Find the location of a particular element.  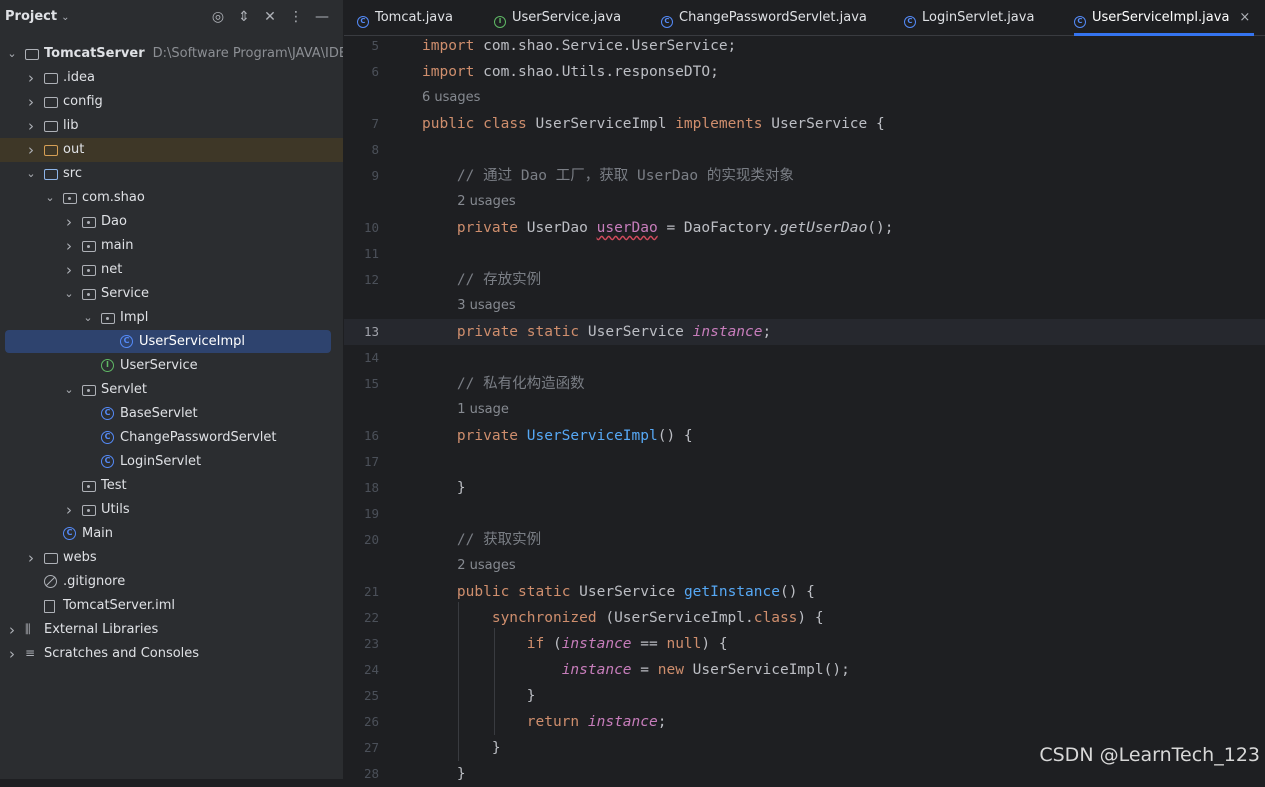

tree-item: C LoginServlet is located at coordinates (171, 462).